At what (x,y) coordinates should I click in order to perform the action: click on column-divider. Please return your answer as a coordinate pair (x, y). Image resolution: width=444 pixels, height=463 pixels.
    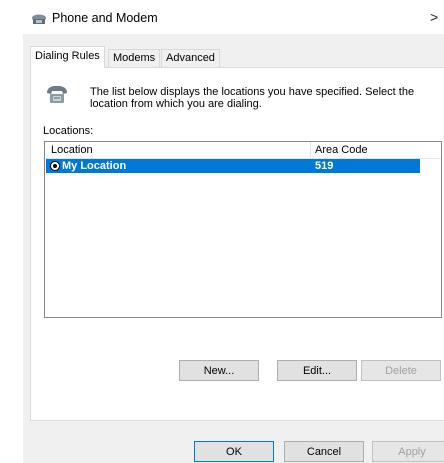
    Looking at the image, I should click on (310, 150).